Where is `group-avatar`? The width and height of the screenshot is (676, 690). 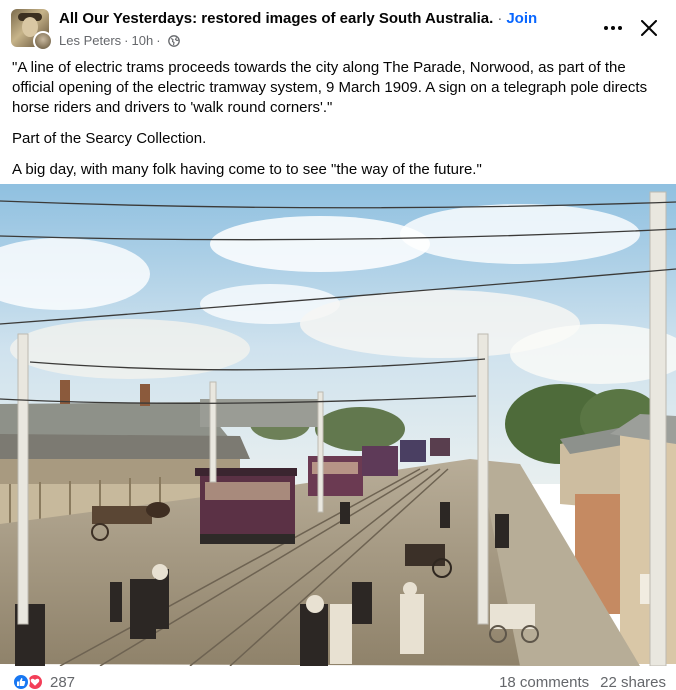
group-avatar is located at coordinates (32, 30).